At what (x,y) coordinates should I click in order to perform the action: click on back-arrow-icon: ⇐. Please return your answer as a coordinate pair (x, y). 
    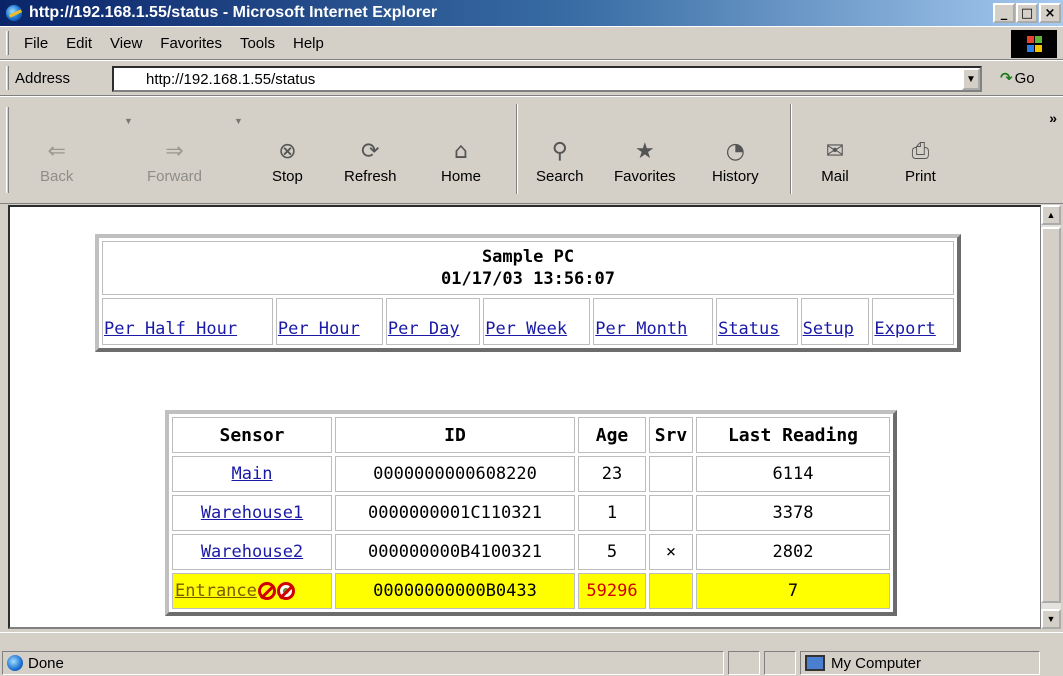
    Looking at the image, I should click on (56, 151).